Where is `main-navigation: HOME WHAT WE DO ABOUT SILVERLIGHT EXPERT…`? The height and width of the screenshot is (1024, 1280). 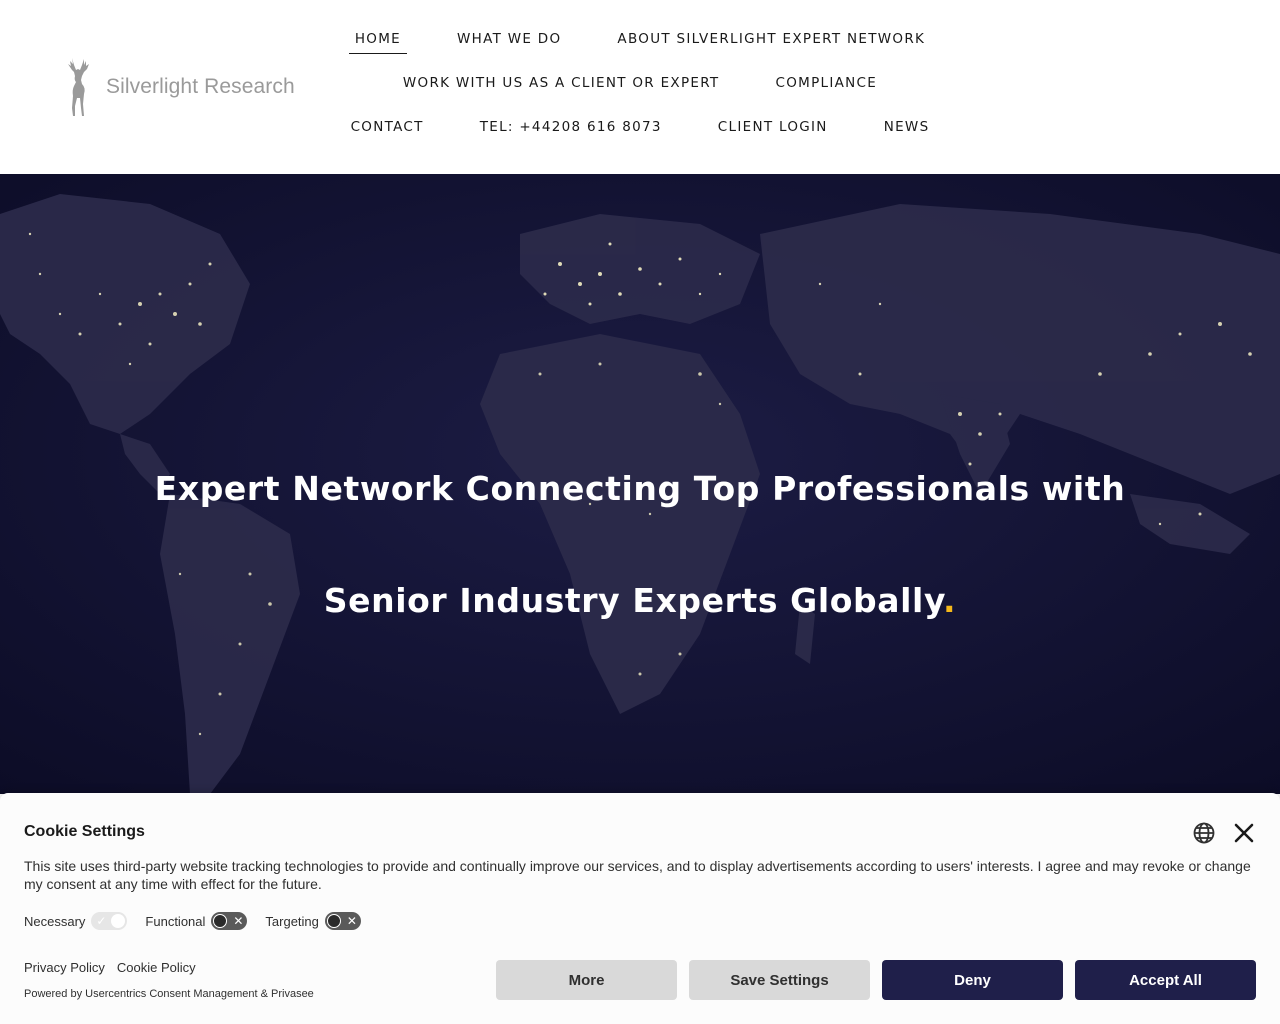
main-navigation: HOME WHAT WE DO ABOUT SILVERLIGHT EXPERT… is located at coordinates (640, 86).